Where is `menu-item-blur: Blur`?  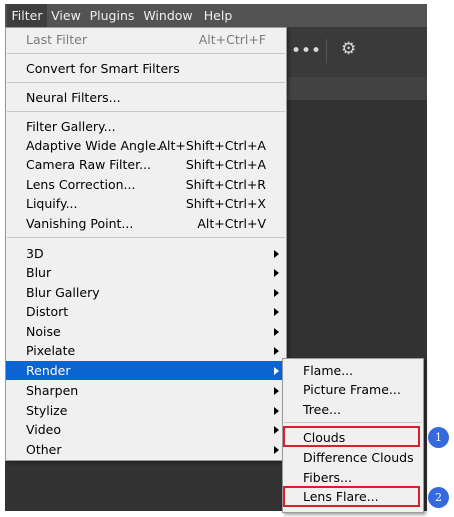
menu-item-blur: Blur is located at coordinates (146, 272).